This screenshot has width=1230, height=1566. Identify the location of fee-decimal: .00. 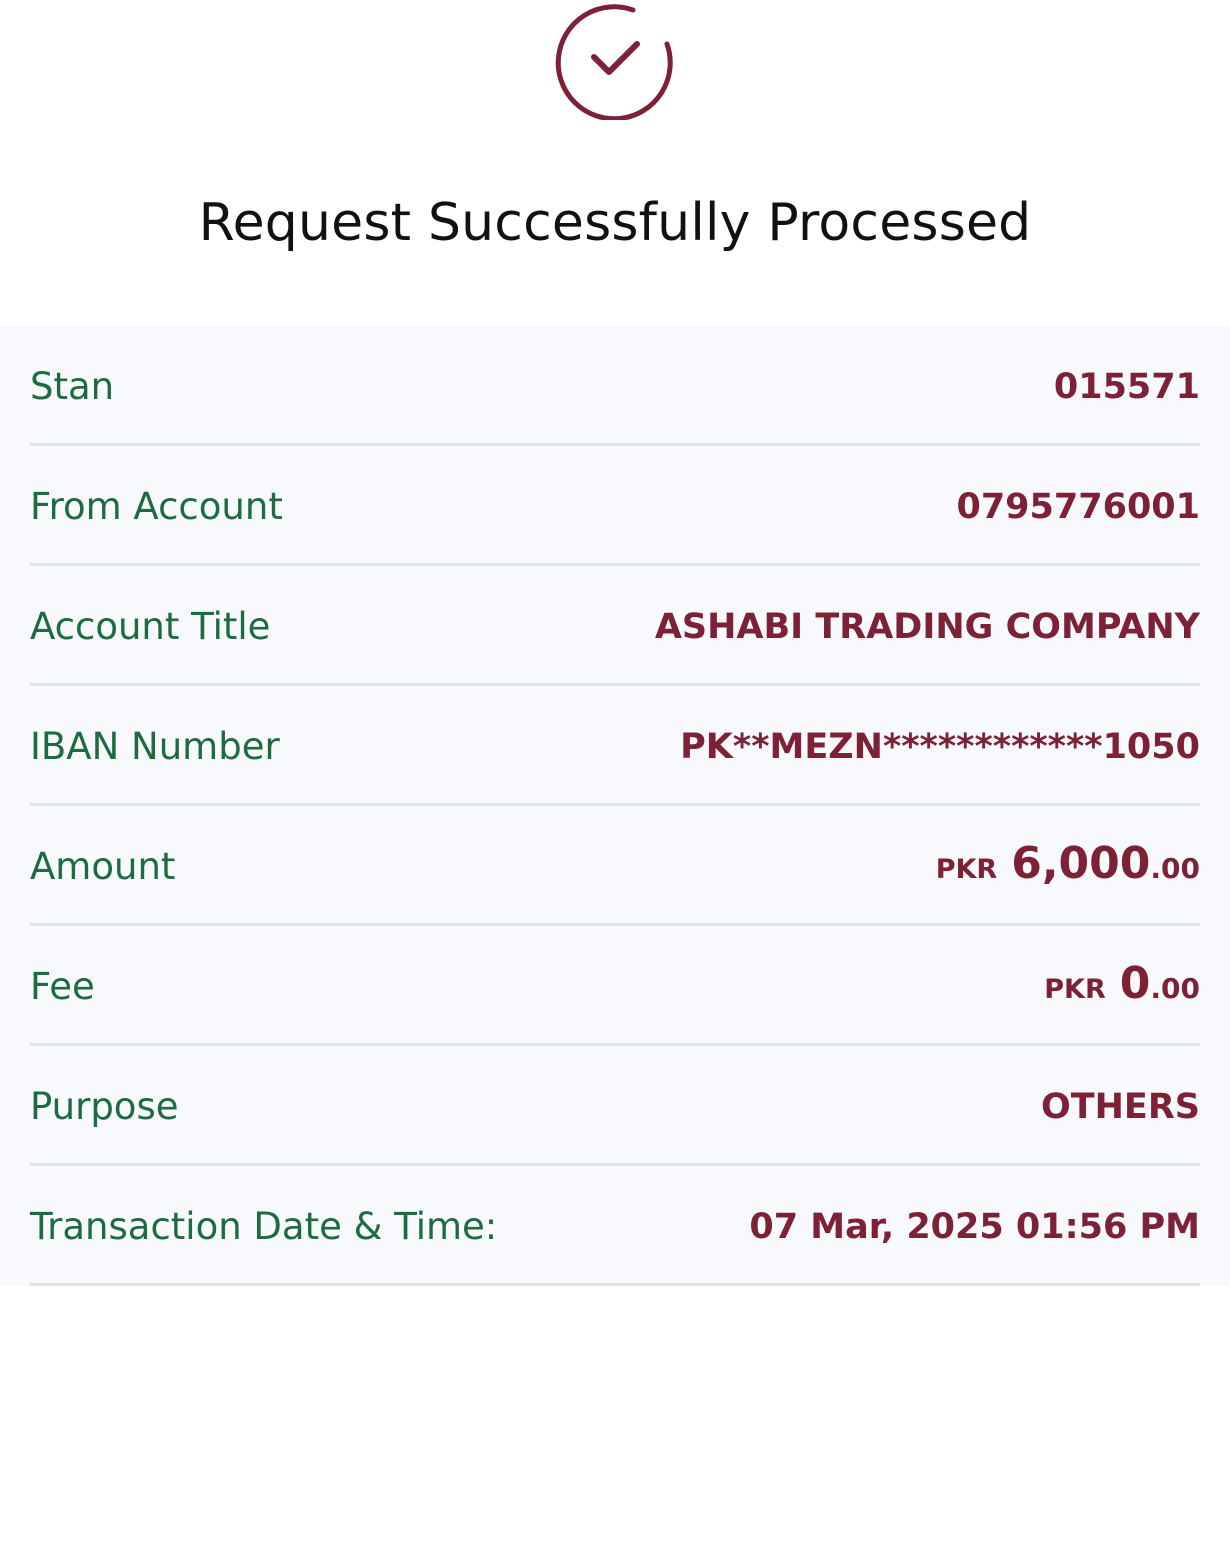
(1175, 988).